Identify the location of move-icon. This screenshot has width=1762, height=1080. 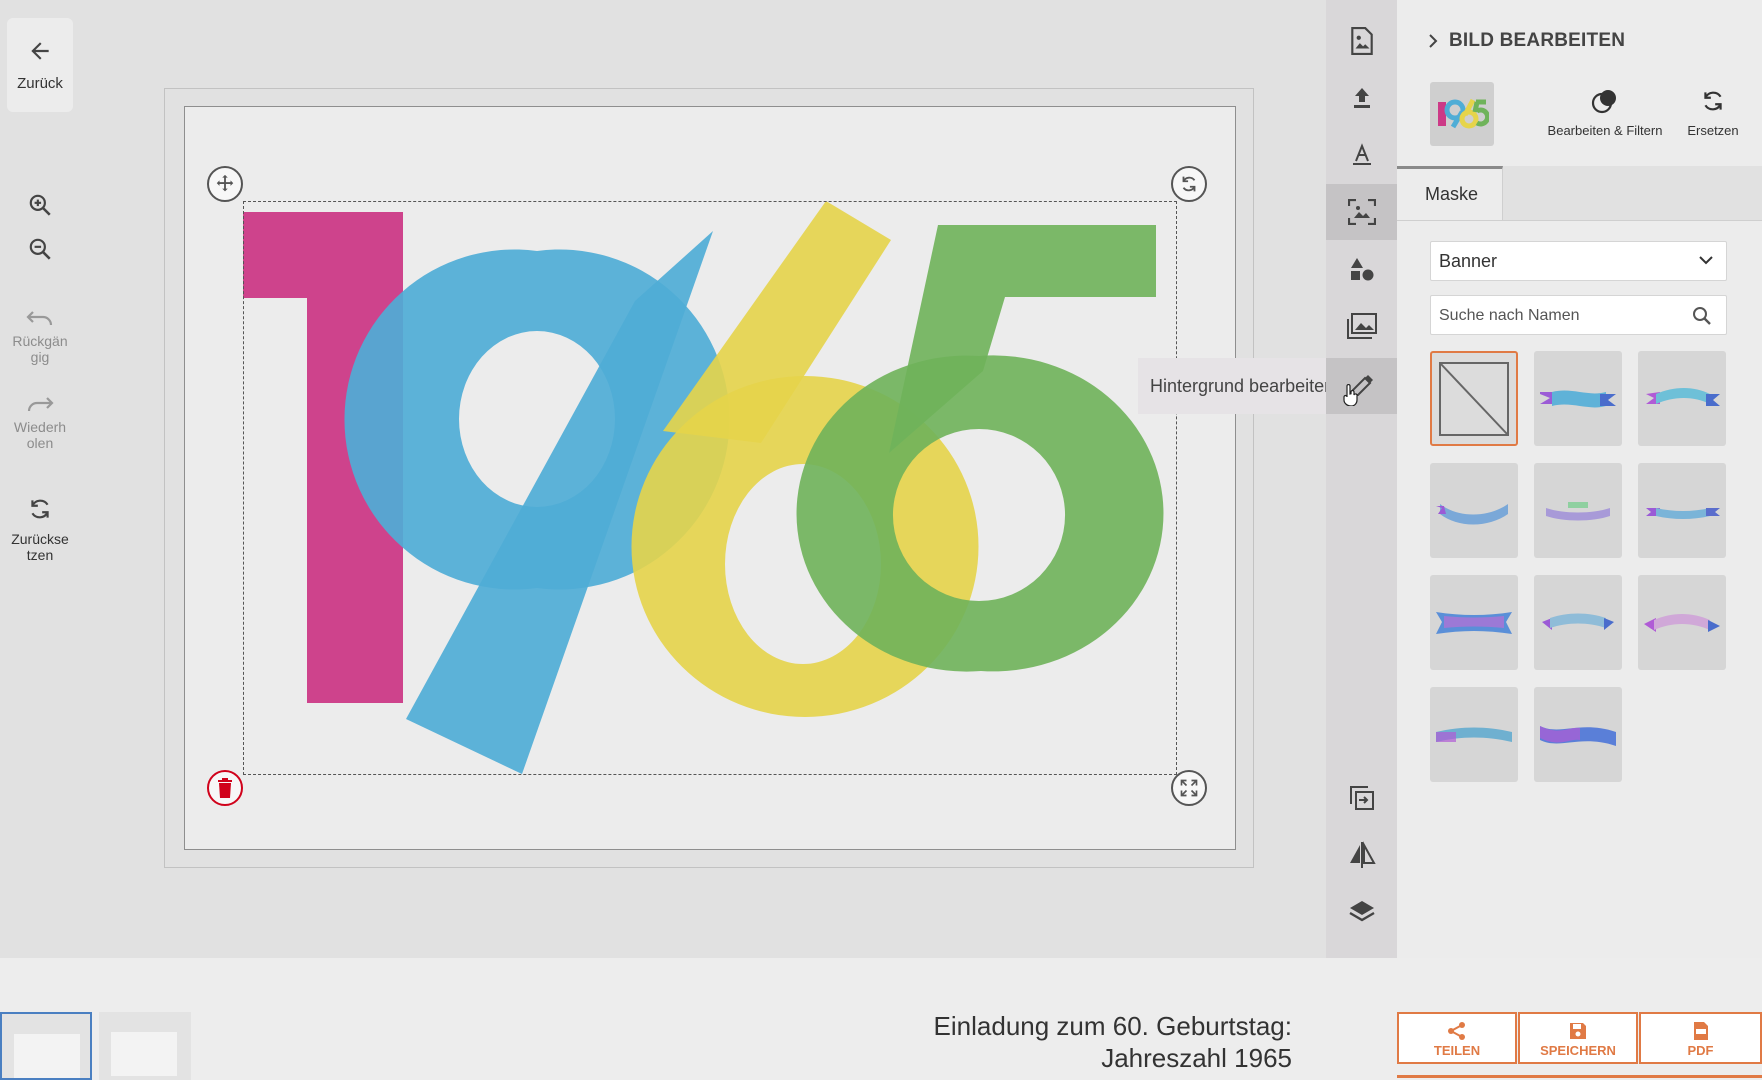
(225, 183).